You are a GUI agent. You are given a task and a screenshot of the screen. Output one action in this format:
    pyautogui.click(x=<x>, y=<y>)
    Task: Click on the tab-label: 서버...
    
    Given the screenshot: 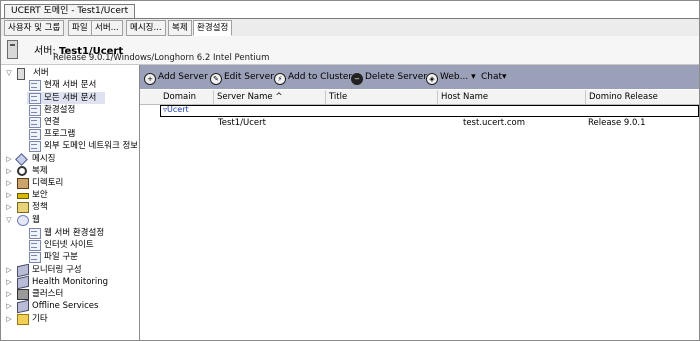 What is the action you would take?
    pyautogui.click(x=107, y=28)
    